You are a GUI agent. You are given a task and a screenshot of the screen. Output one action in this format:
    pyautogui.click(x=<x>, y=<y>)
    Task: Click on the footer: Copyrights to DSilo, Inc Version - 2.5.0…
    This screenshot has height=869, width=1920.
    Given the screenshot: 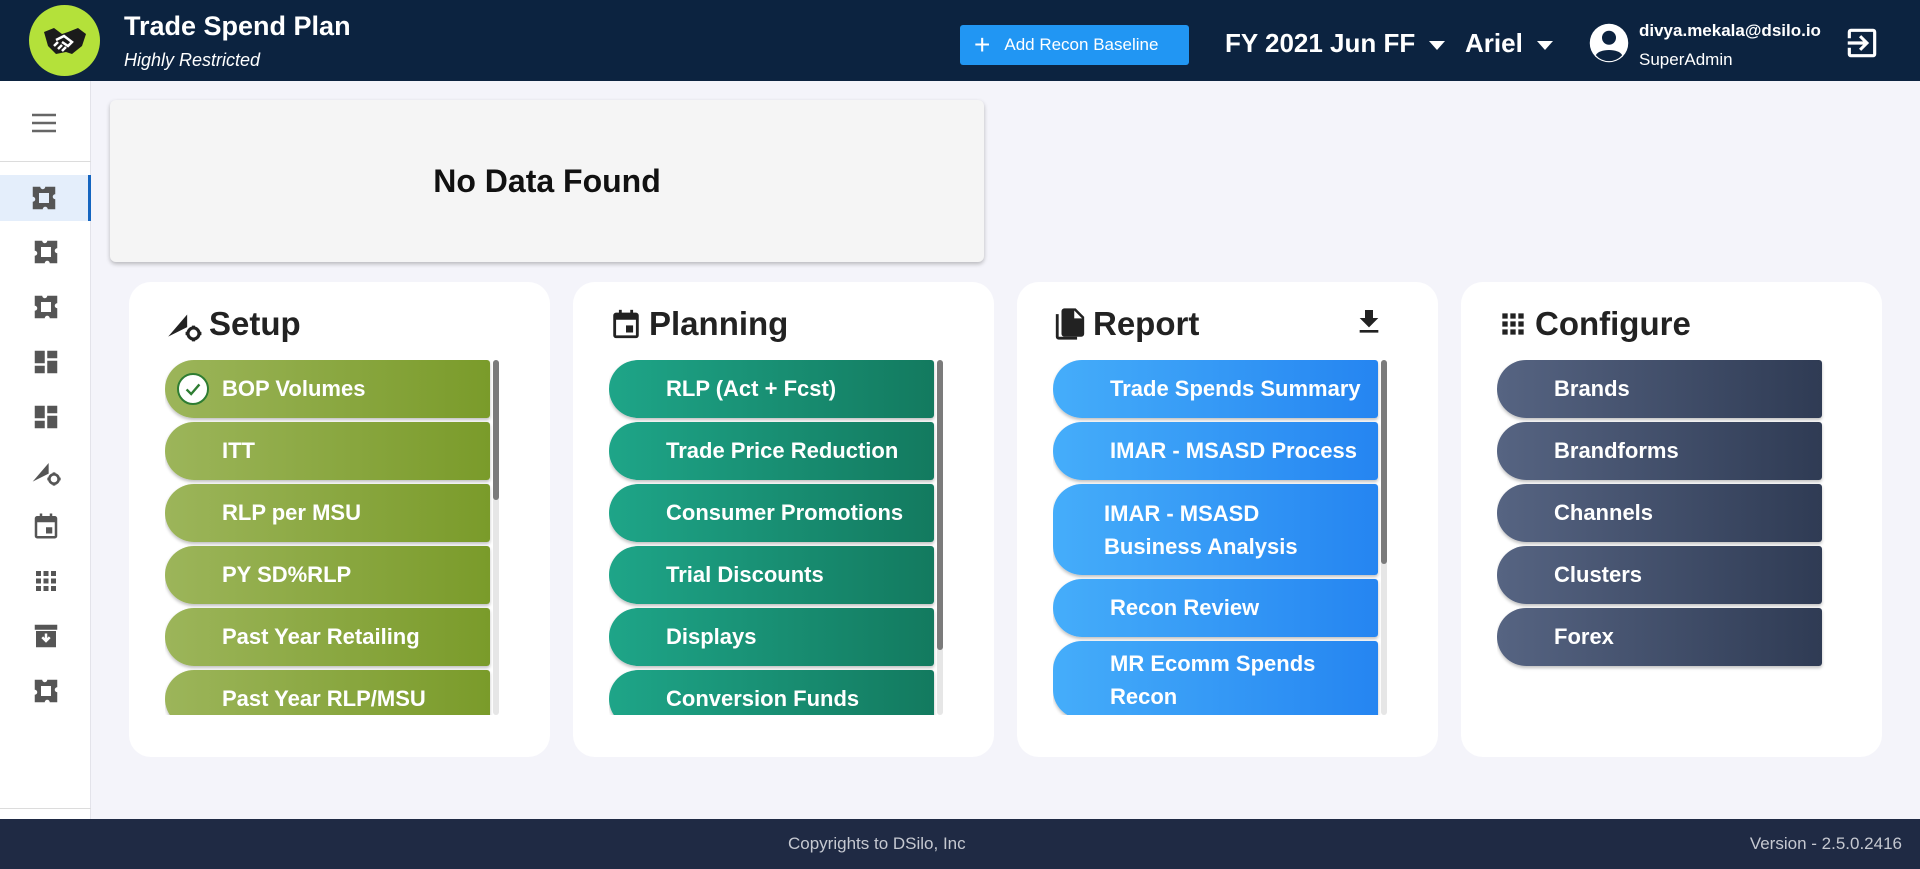 What is the action you would take?
    pyautogui.click(x=960, y=844)
    